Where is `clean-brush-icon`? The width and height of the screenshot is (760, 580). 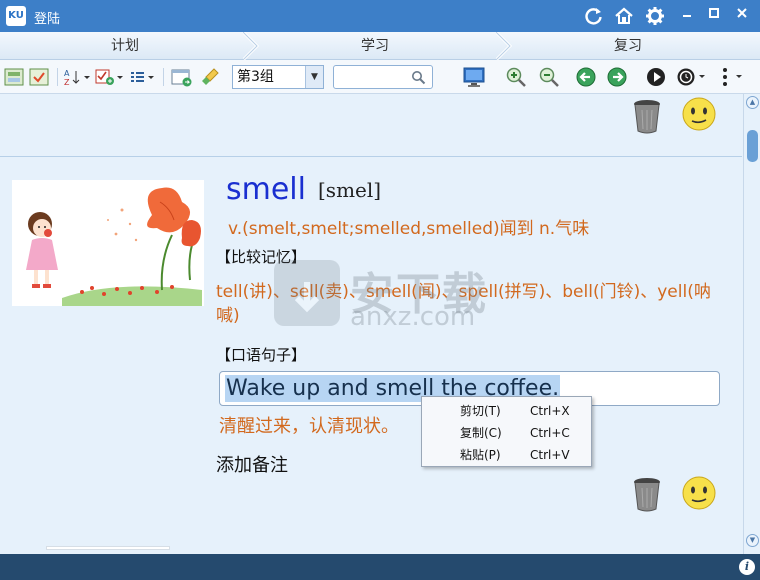
clean-brush-icon is located at coordinates (212, 77).